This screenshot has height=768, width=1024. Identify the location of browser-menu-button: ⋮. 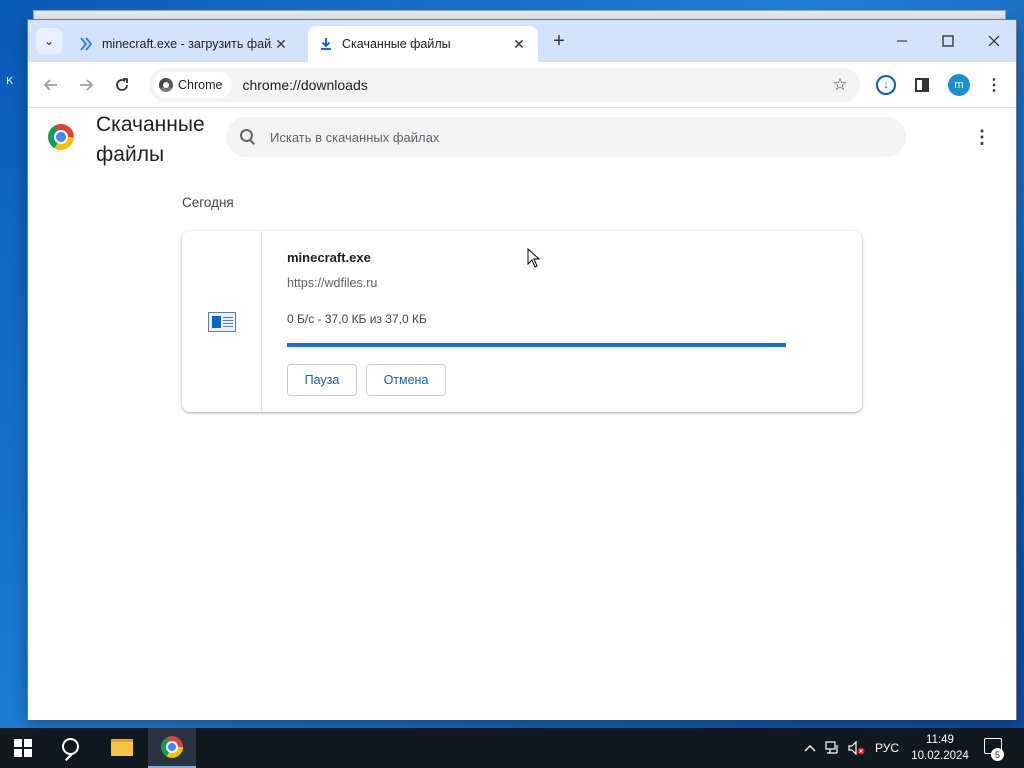
(994, 85).